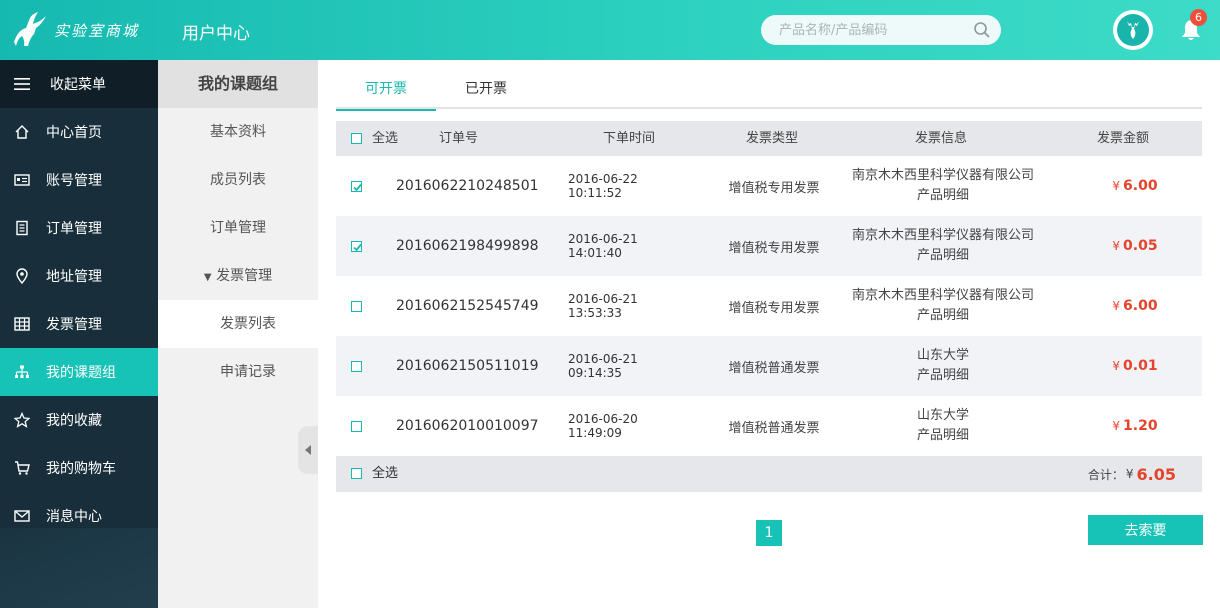 The width and height of the screenshot is (1220, 608). What do you see at coordinates (861, 30) in the screenshot?
I see `search-input` at bounding box center [861, 30].